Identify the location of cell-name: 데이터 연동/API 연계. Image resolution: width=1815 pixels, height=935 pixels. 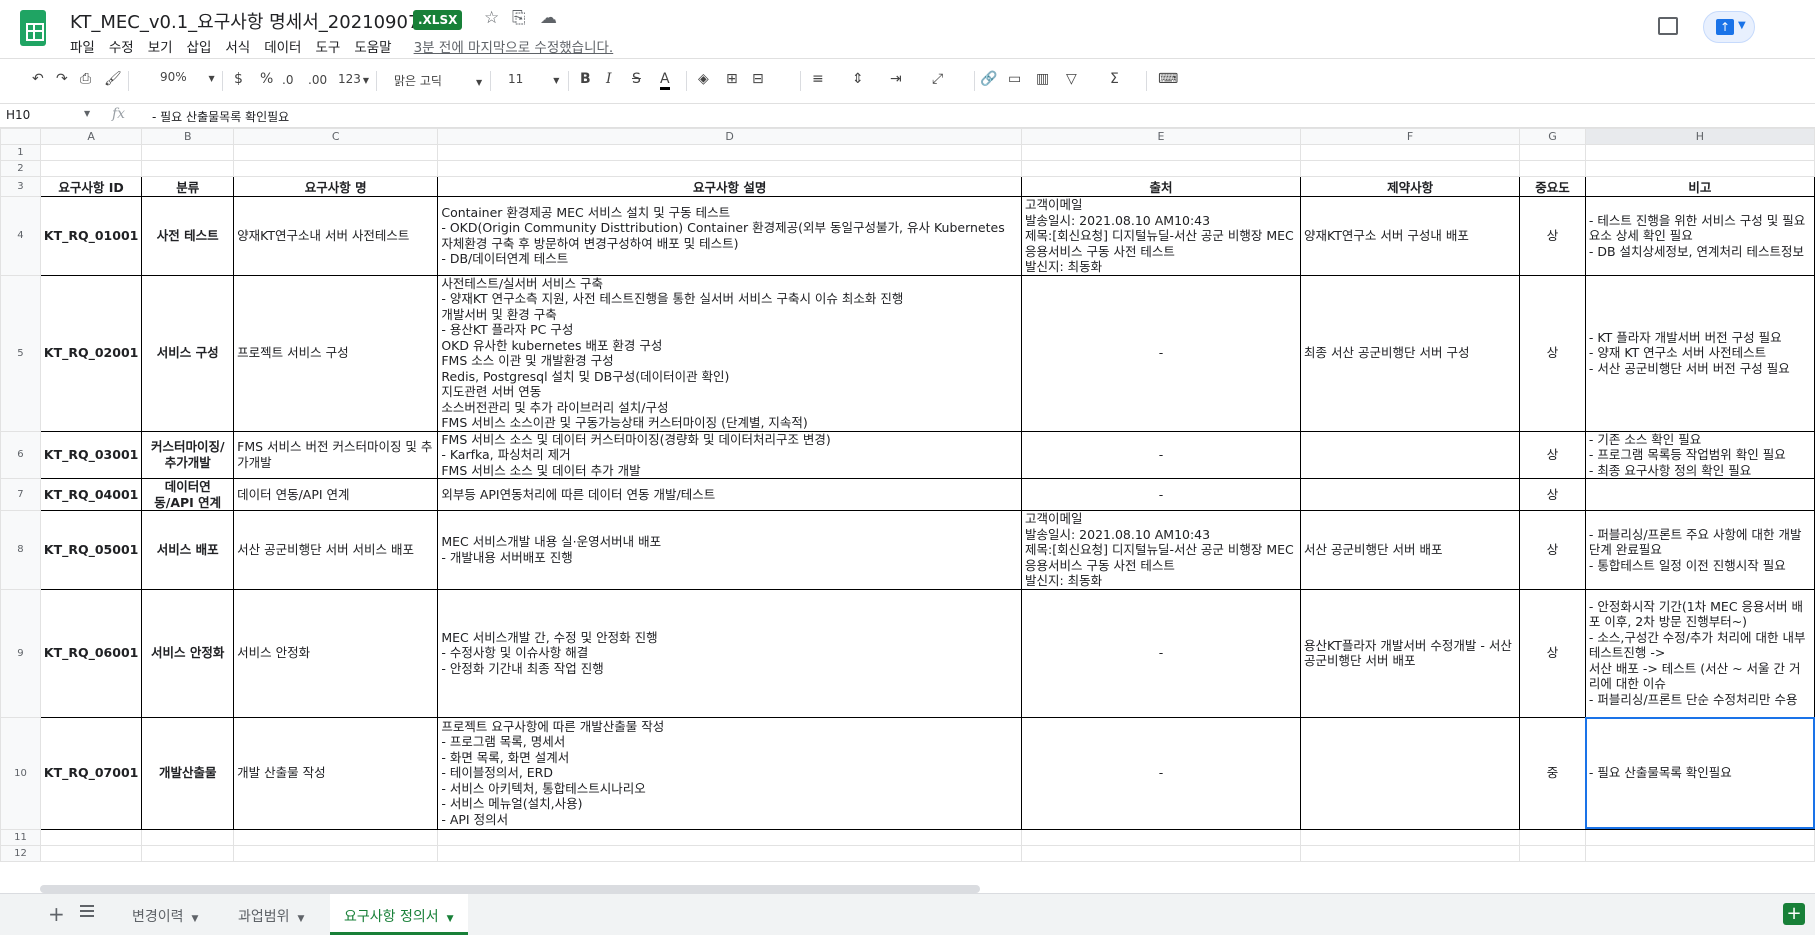
(336, 494).